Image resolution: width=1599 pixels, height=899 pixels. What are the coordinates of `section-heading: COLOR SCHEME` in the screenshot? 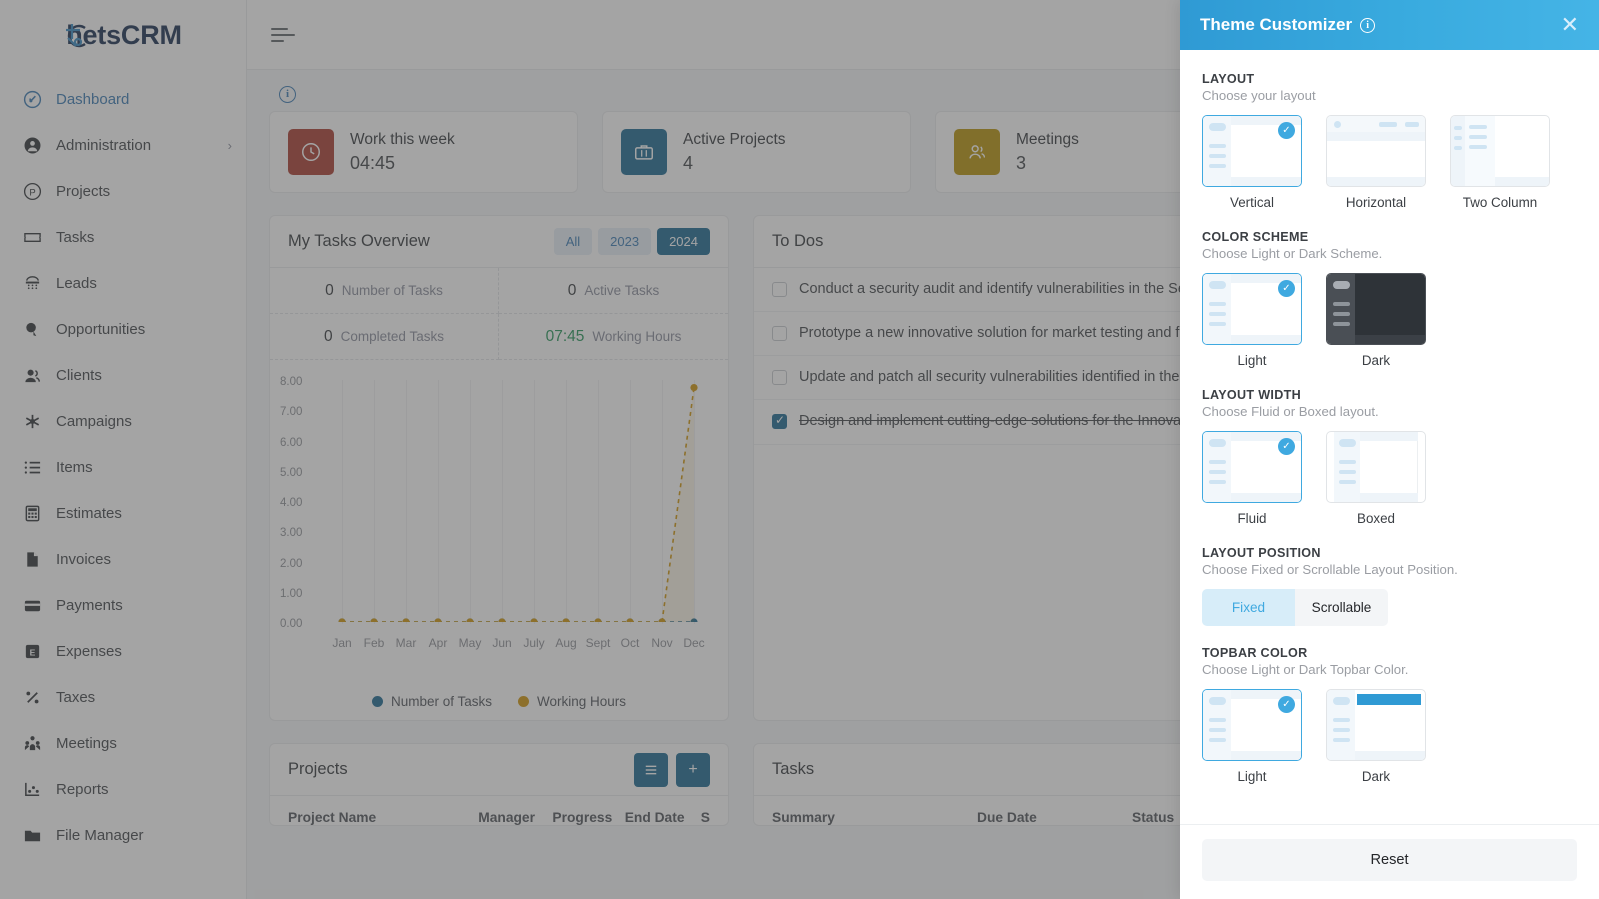 It's located at (1255, 237).